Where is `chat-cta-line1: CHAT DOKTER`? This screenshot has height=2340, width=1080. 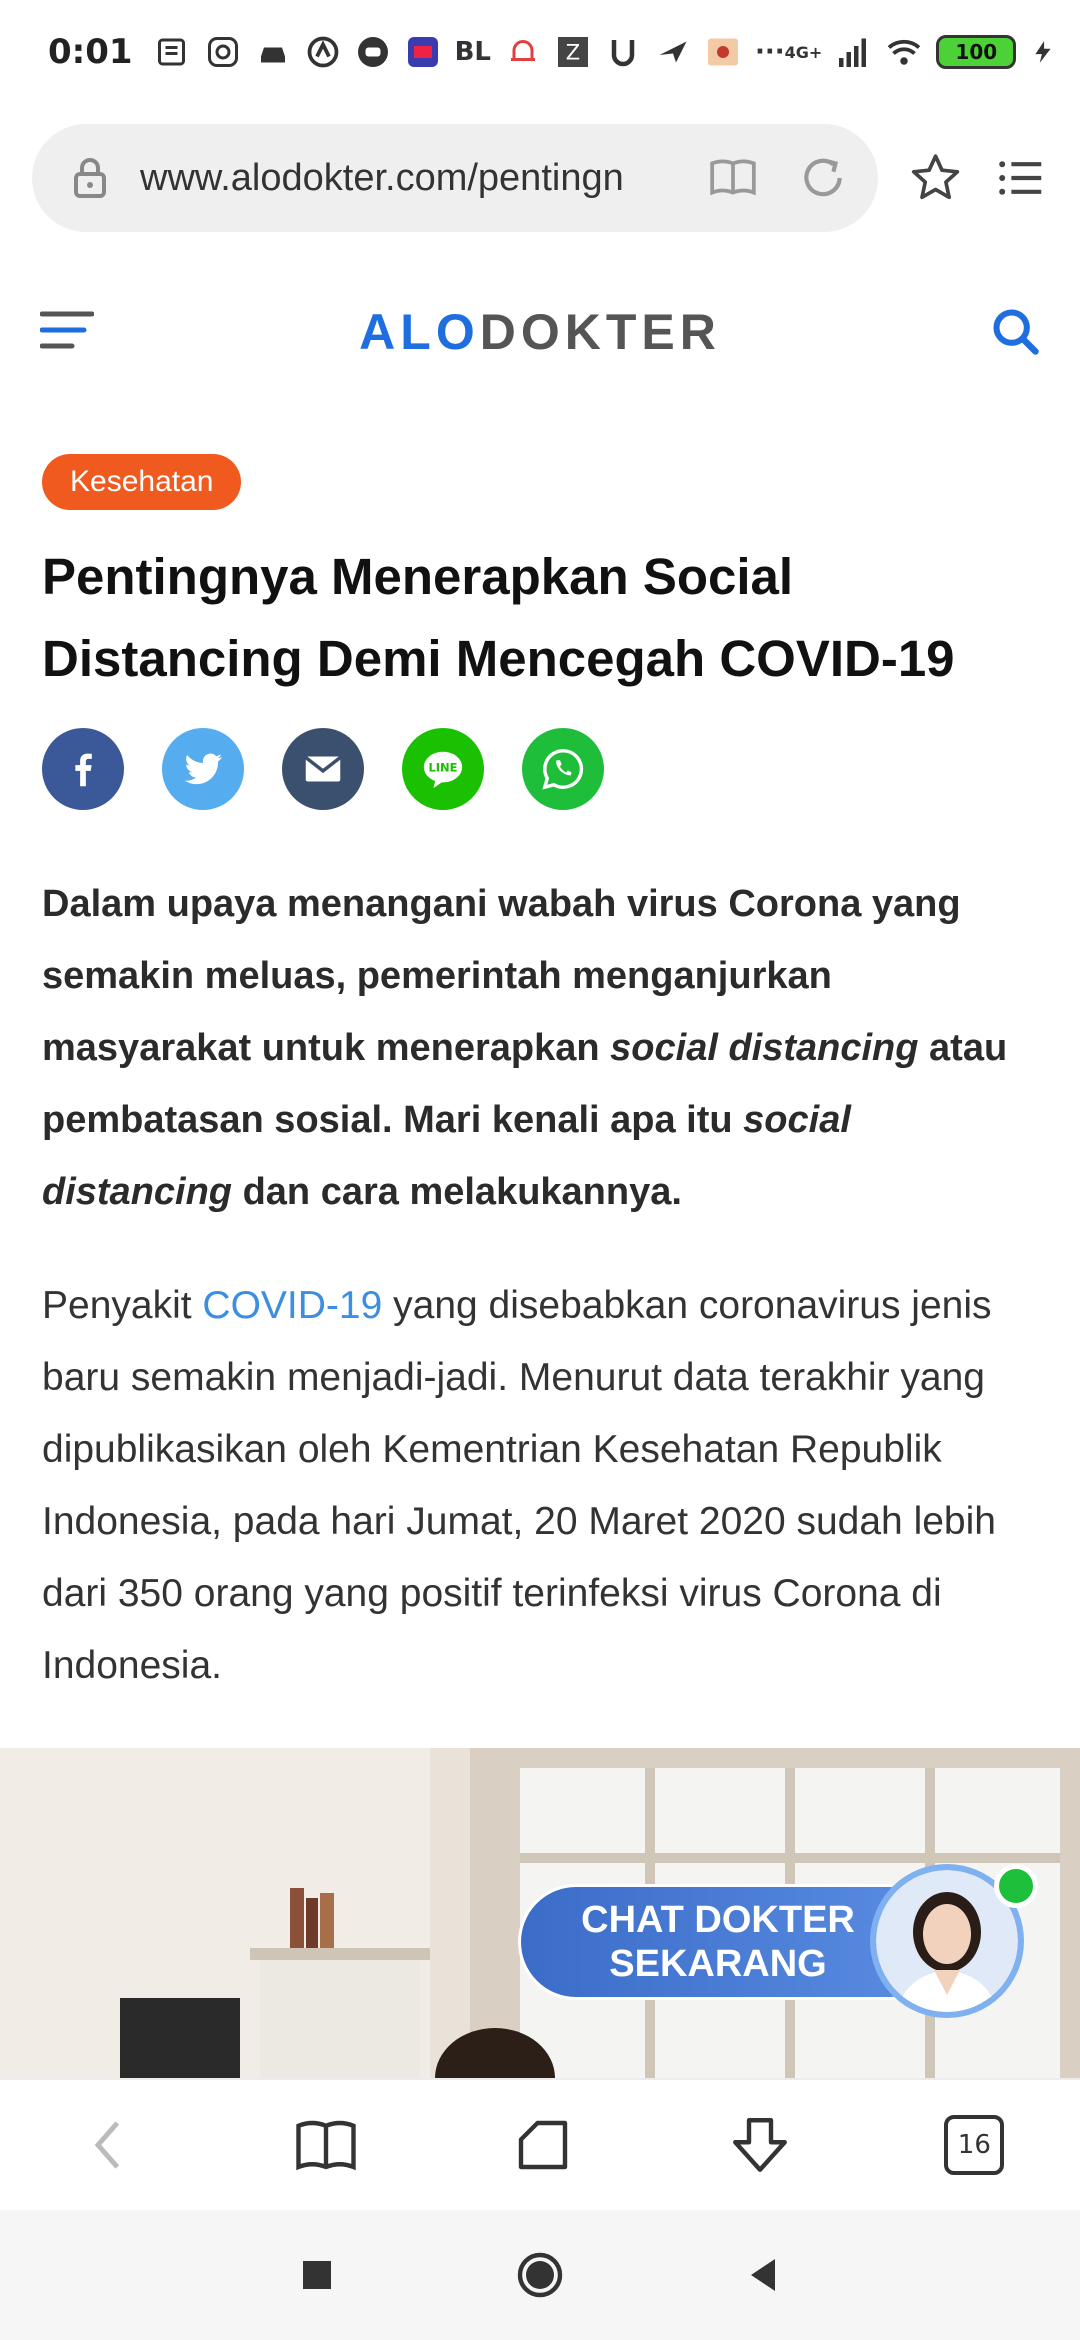
chat-cta-line1: CHAT DOKTER is located at coordinates (718, 1920).